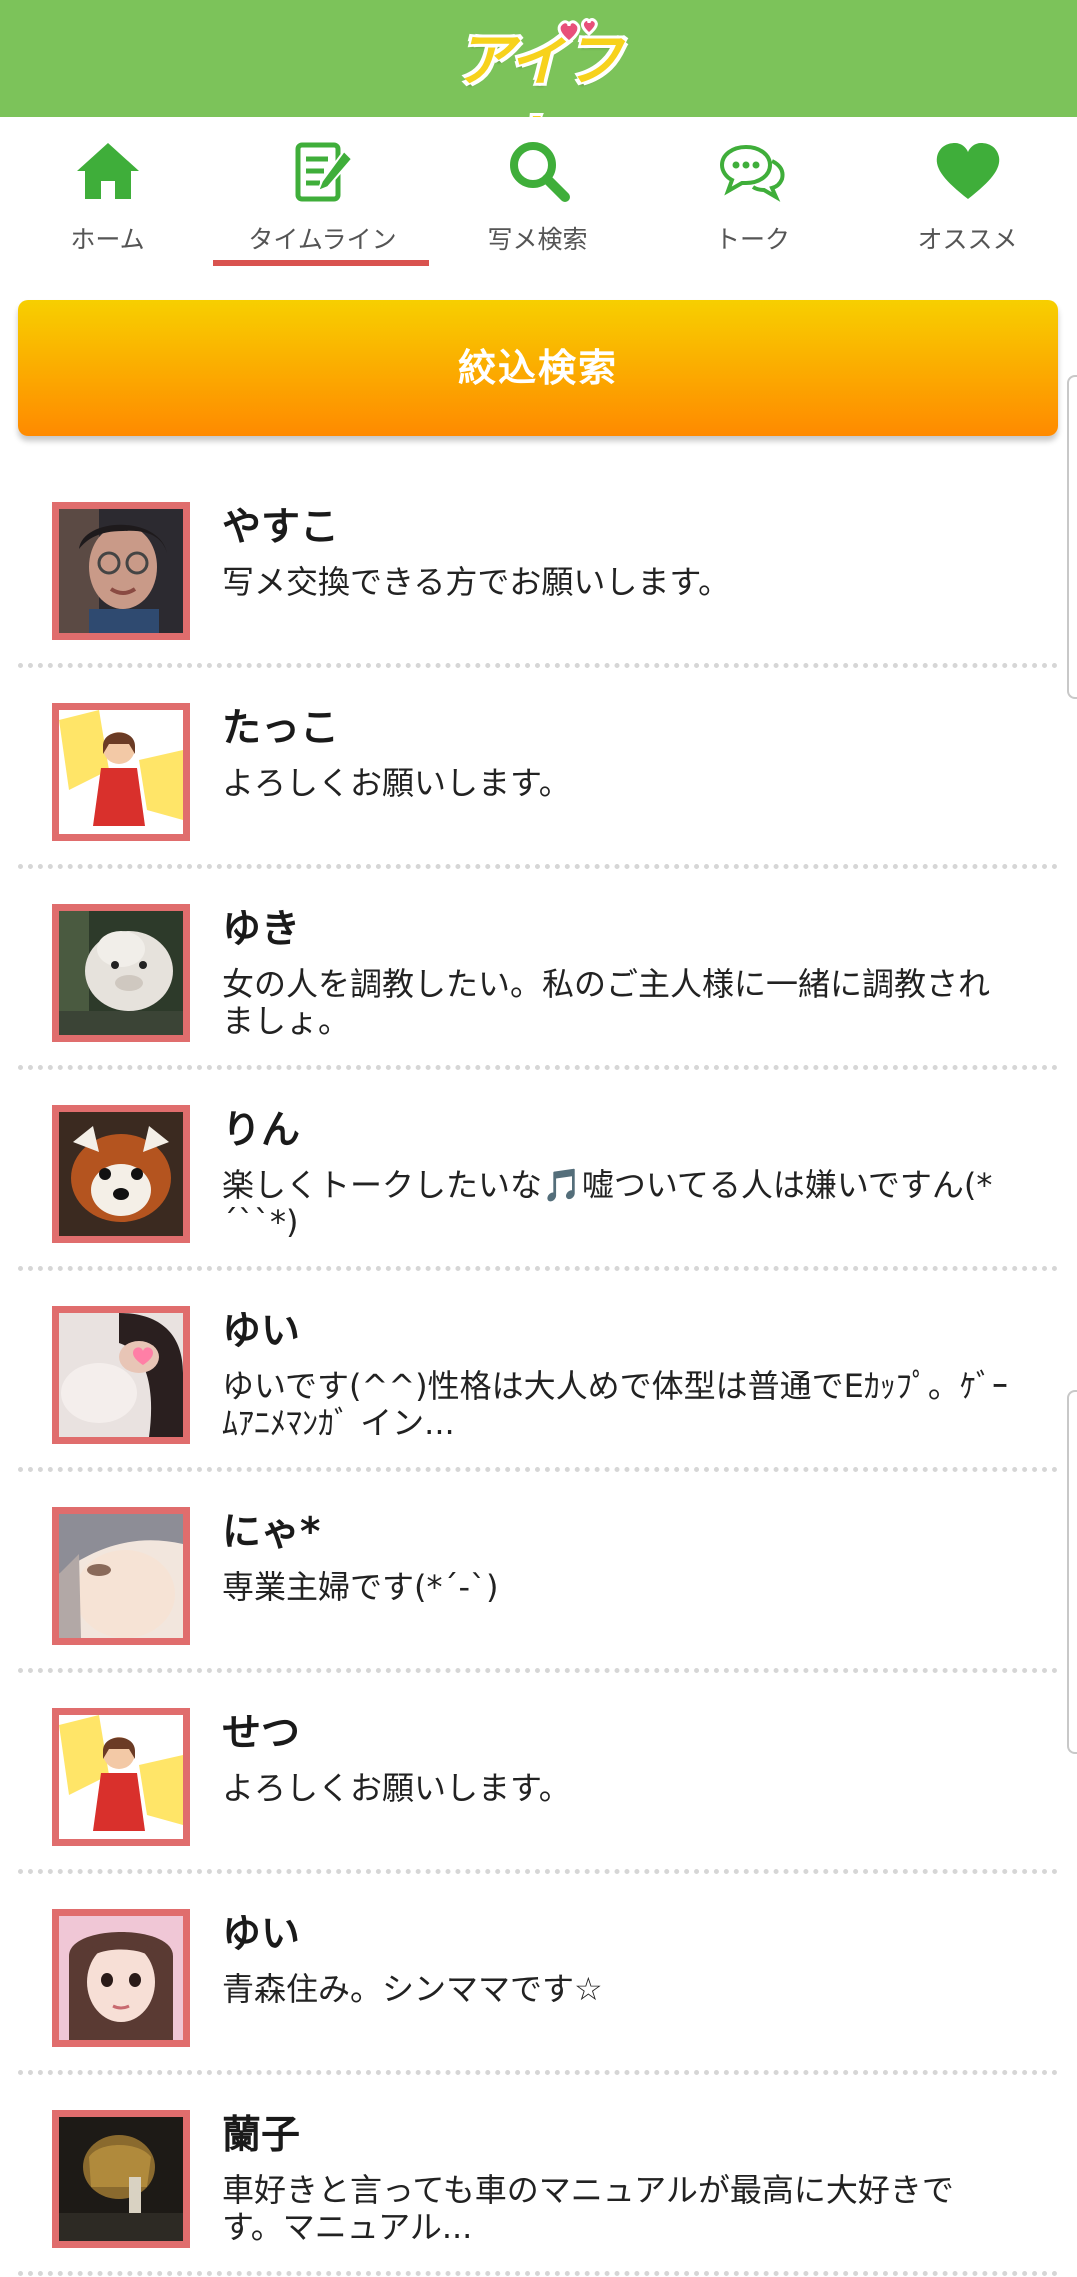  I want to click on list-item: たっこ よろしくお願いします。, so click(538, 765).